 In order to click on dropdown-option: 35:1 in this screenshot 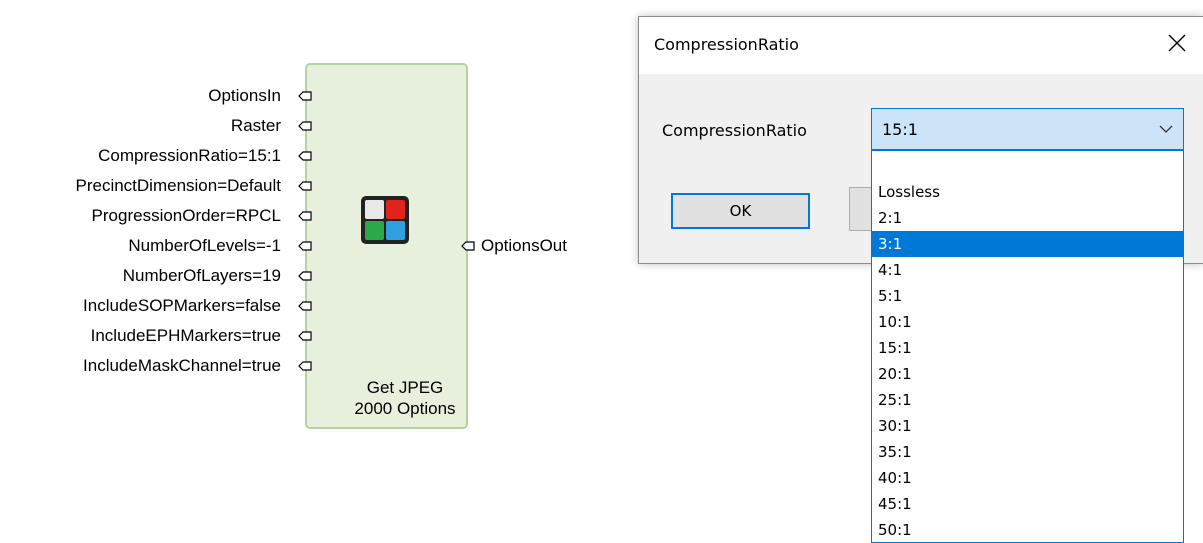, I will do `click(1027, 452)`.